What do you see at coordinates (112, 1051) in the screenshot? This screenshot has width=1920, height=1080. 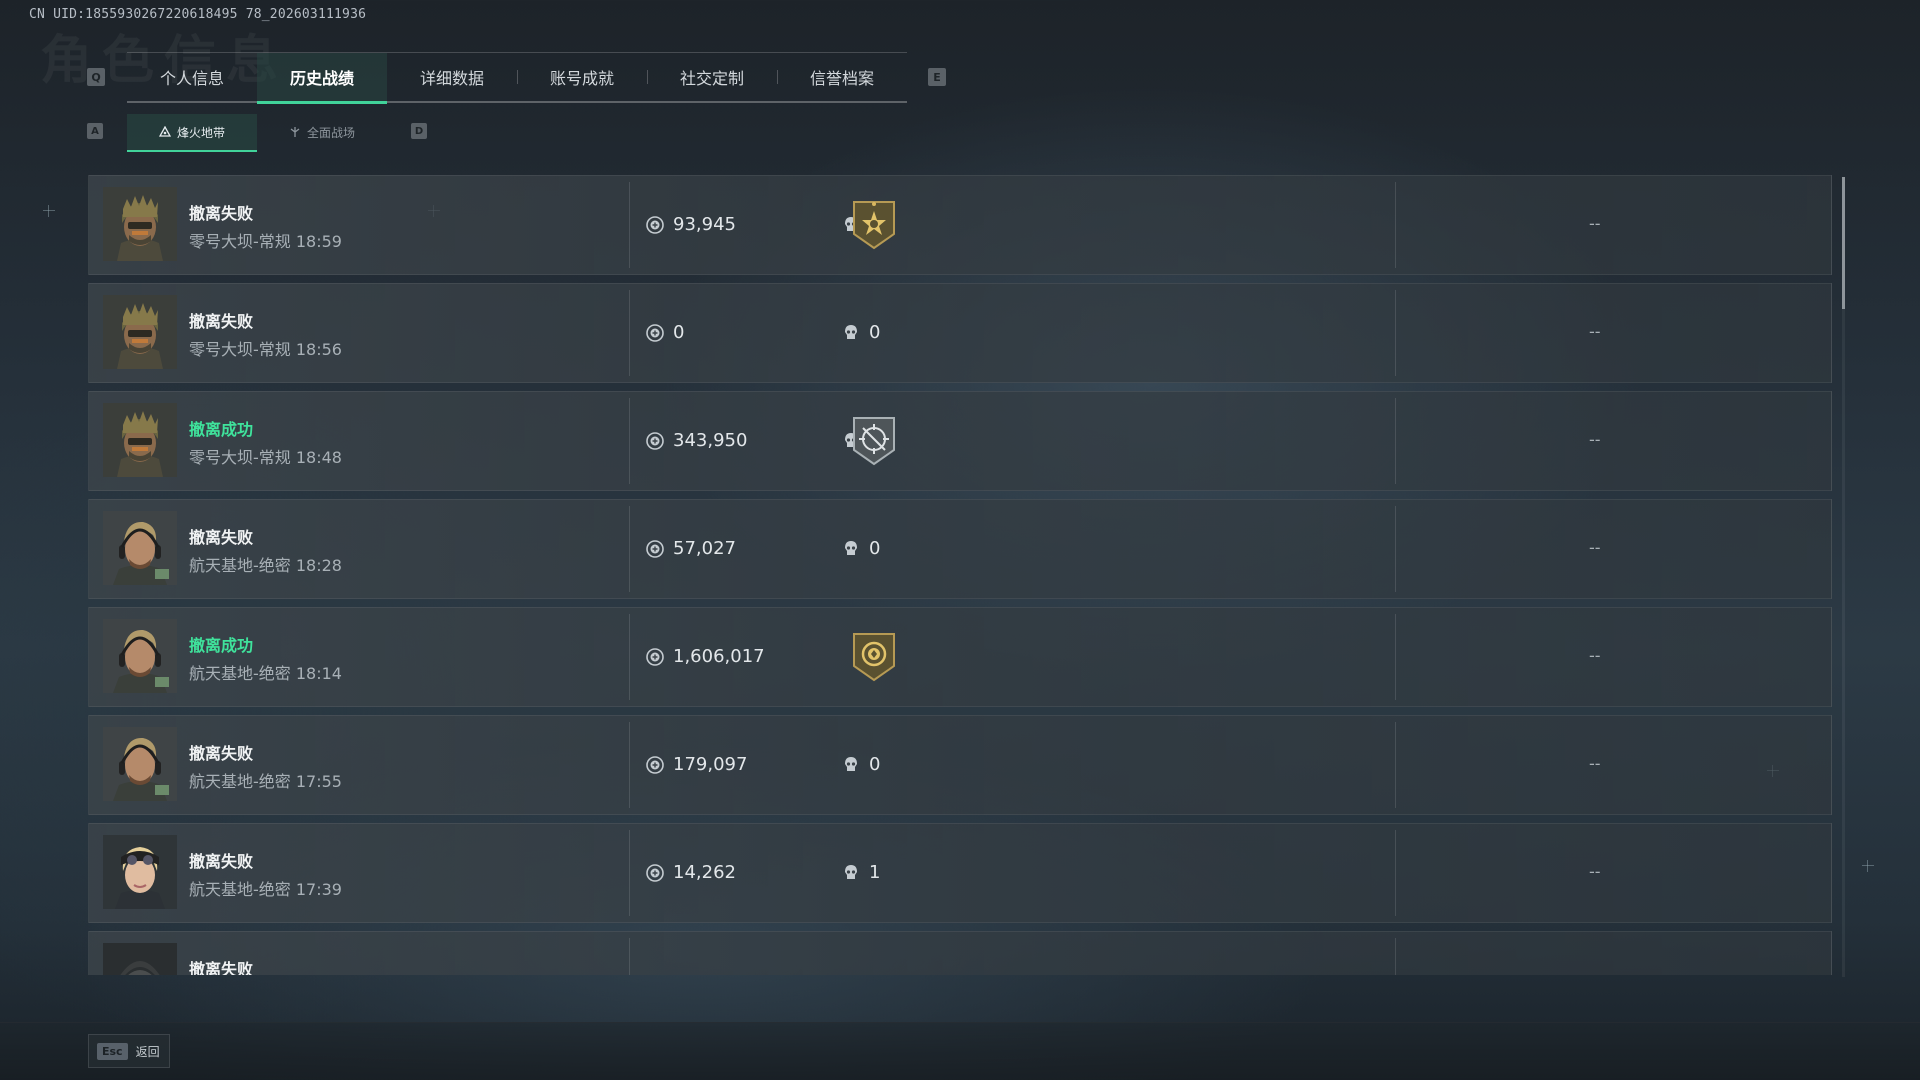 I see `esc-key: Esc` at bounding box center [112, 1051].